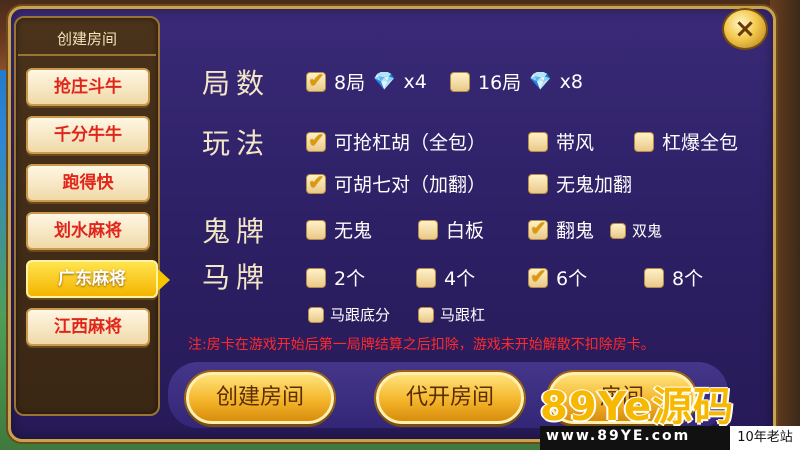 This screenshot has width=800, height=450. Describe the element at coordinates (360, 315) in the screenshot. I see `option-label: 马跟底分` at that location.